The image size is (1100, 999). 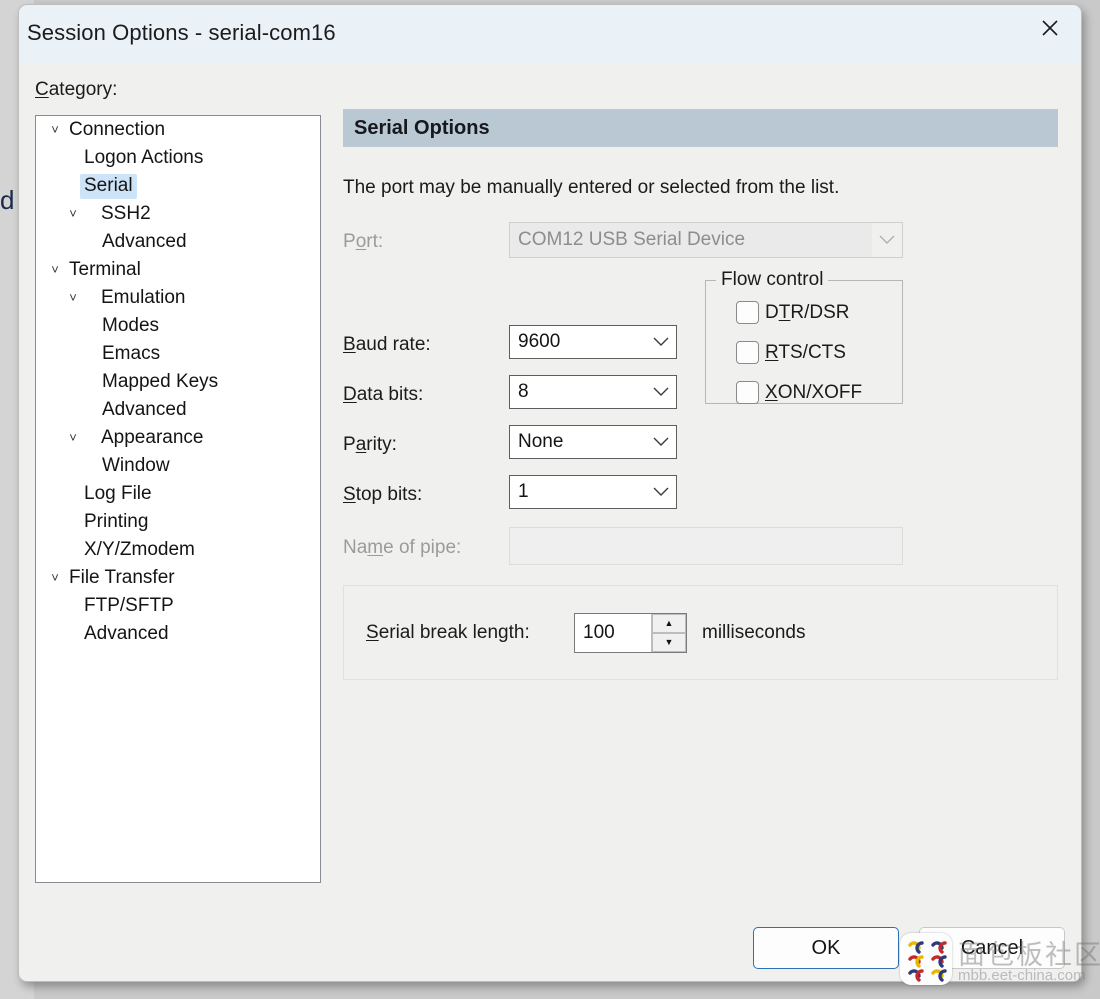 What do you see at coordinates (804, 336) in the screenshot?
I see `flow-control-group: Flow control DTR/DSR RTS/CTS XON/XOFF` at bounding box center [804, 336].